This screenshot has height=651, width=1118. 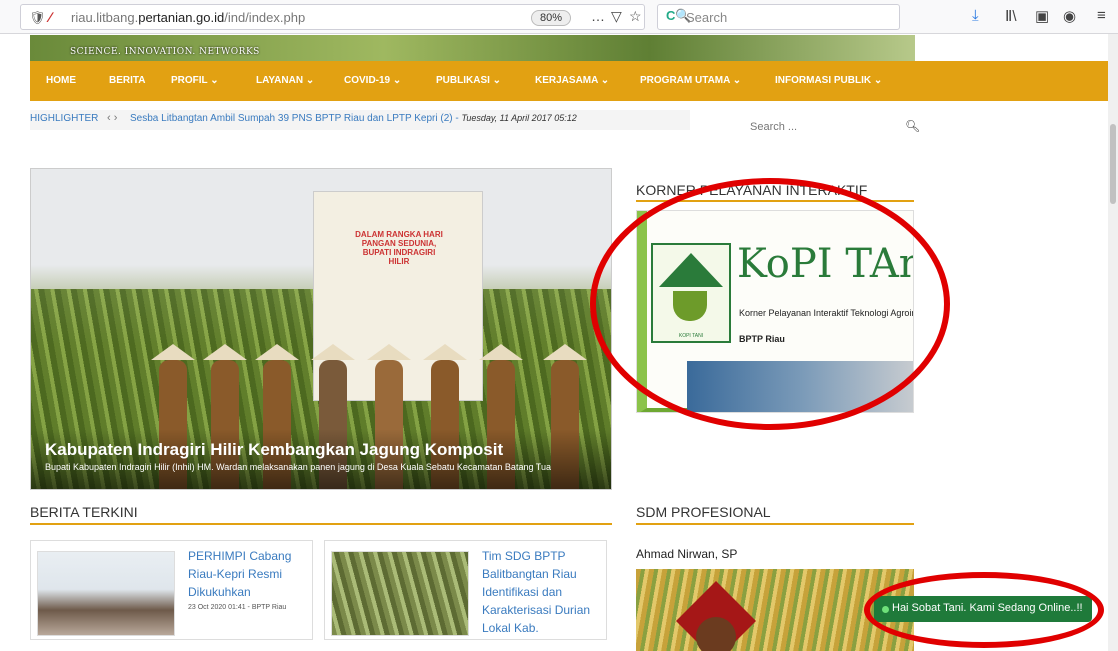 I want to click on highlighter-date: Tuesday, 11 April 2017 05:12, so click(x=519, y=118).